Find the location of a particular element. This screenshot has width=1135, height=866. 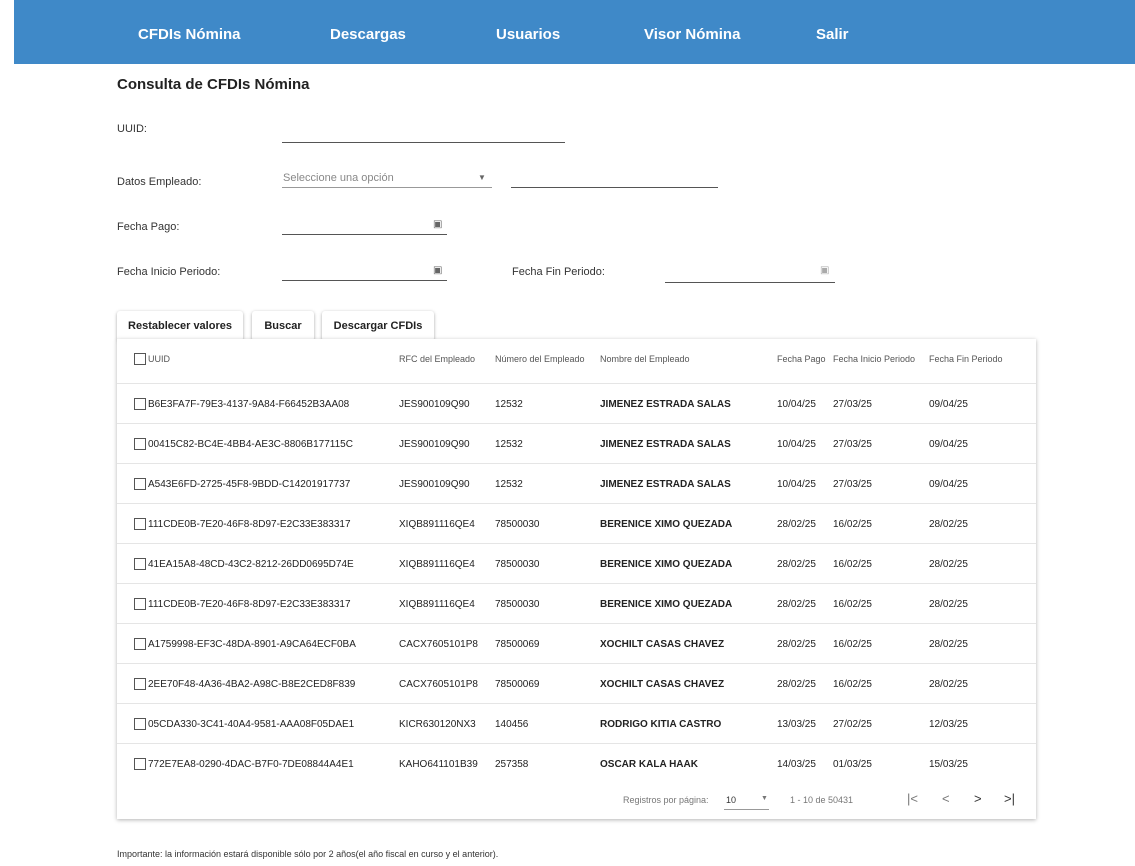

reset-button: Restablecer valores is located at coordinates (180, 326).